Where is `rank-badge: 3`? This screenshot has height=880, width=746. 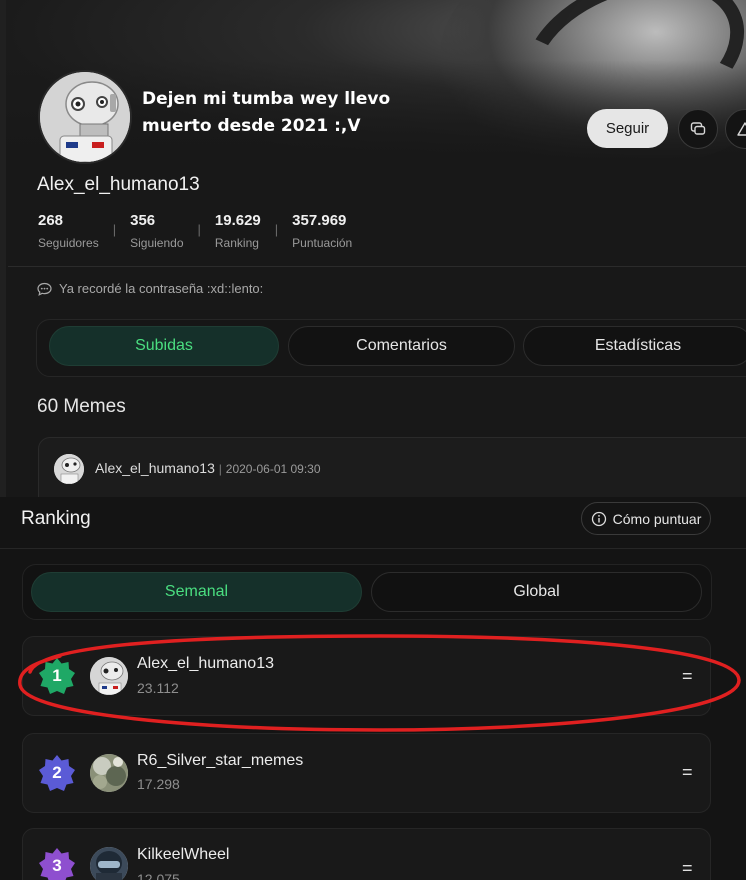 rank-badge: 3 is located at coordinates (57, 863).